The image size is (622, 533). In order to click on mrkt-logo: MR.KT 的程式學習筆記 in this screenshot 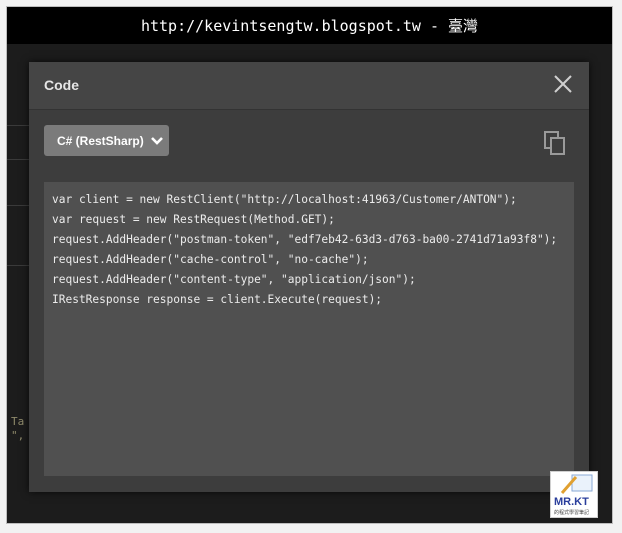, I will do `click(574, 494)`.